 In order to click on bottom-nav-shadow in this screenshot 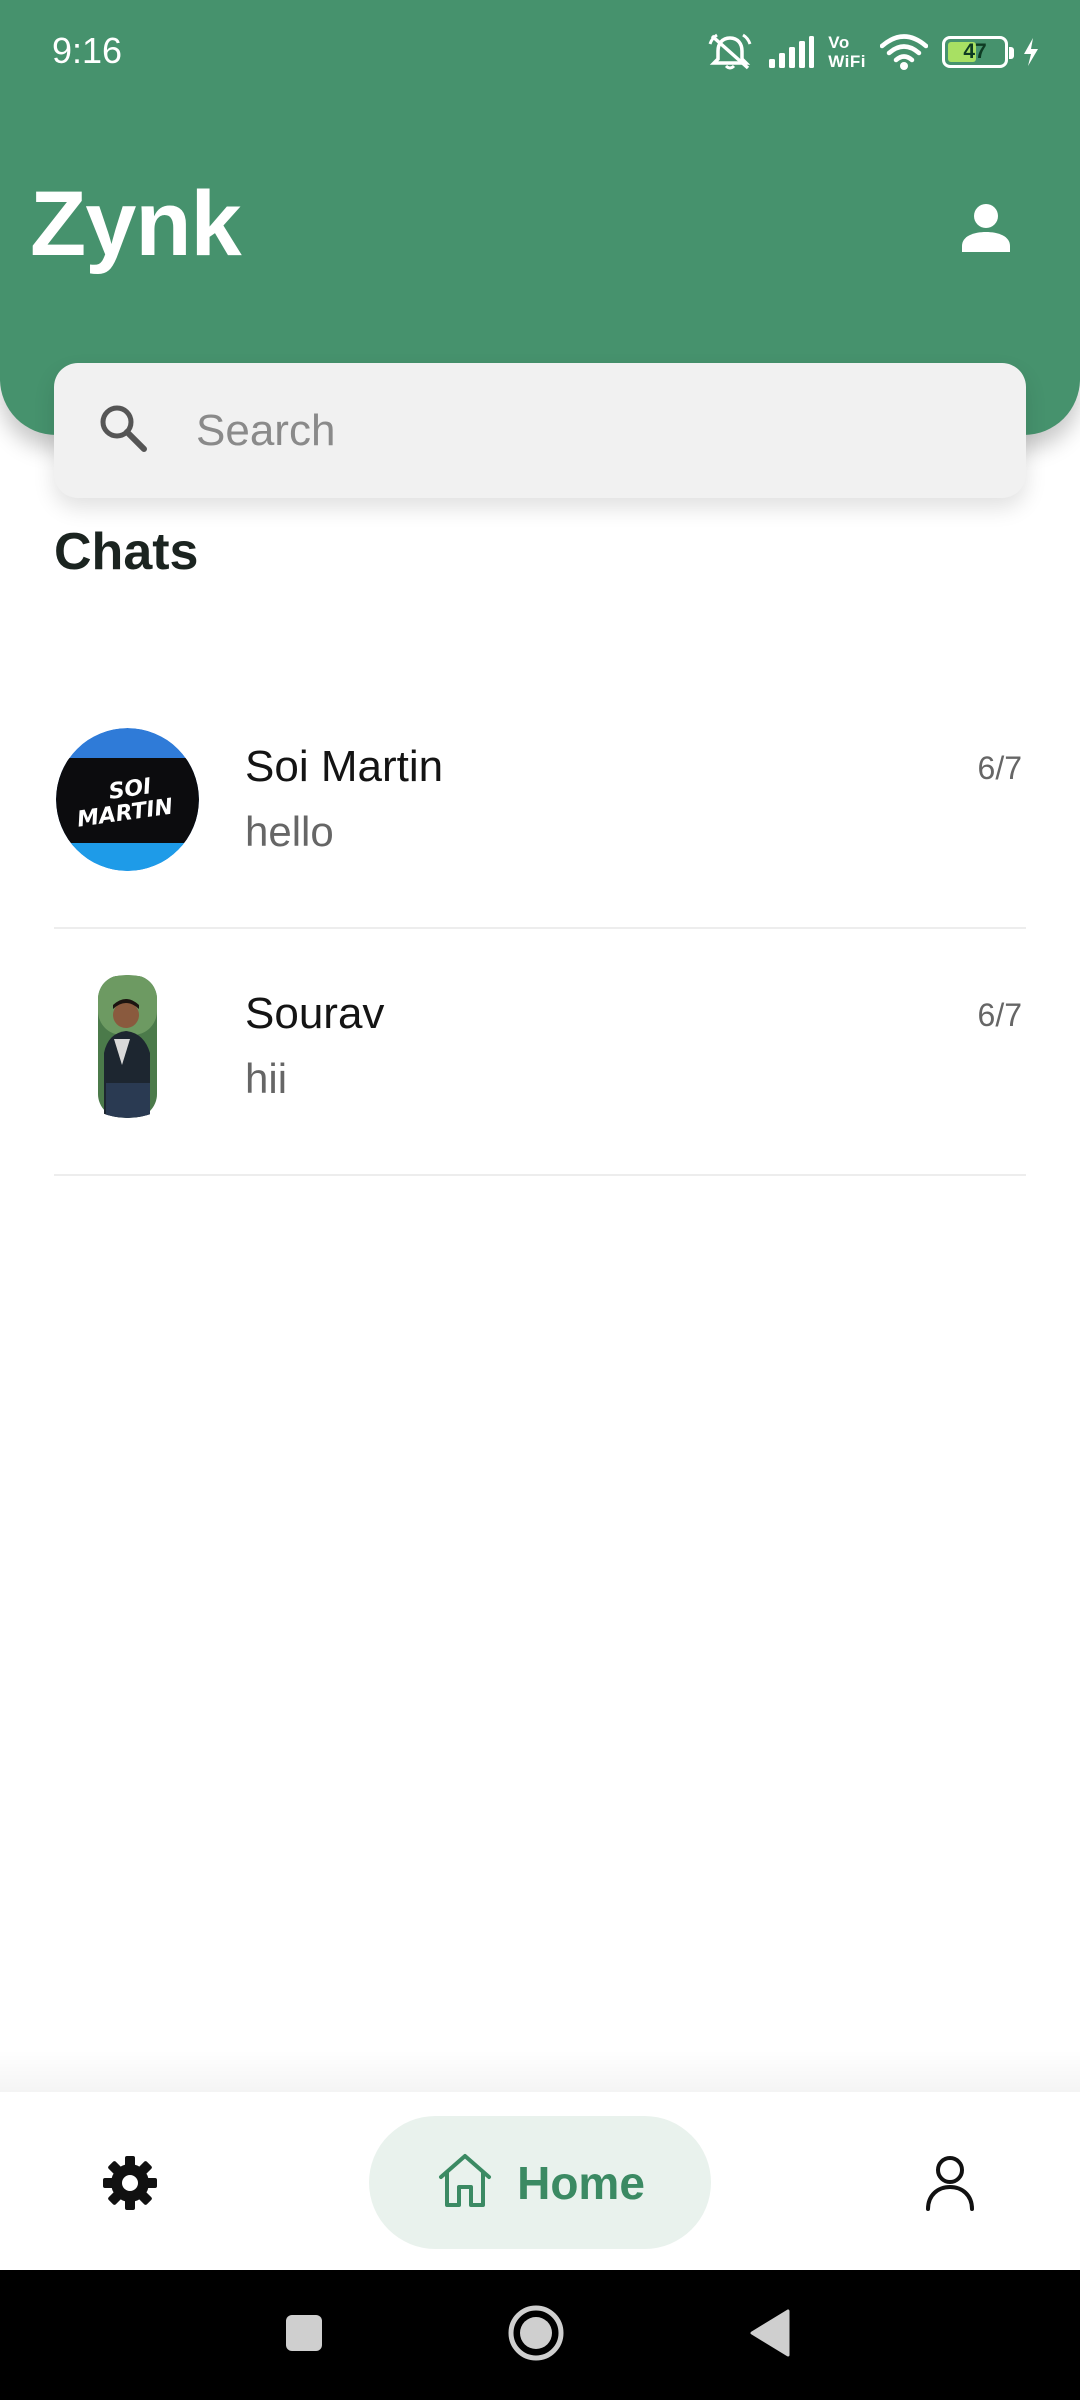, I will do `click(540, 2071)`.